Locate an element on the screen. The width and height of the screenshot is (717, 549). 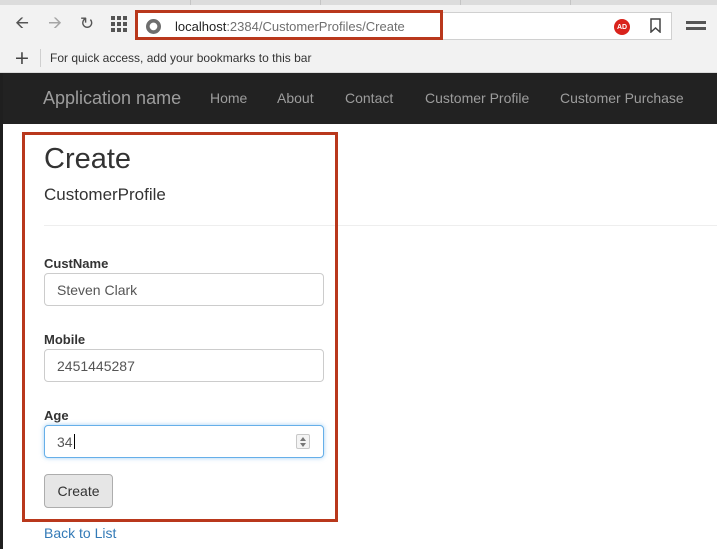
back-to-list-link: Back to List is located at coordinates (80, 533).